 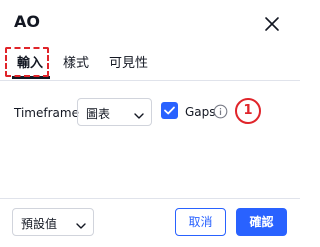 I want to click on inputs-row: Timeframe 圖表 Gaps 1, so click(x=150, y=113).